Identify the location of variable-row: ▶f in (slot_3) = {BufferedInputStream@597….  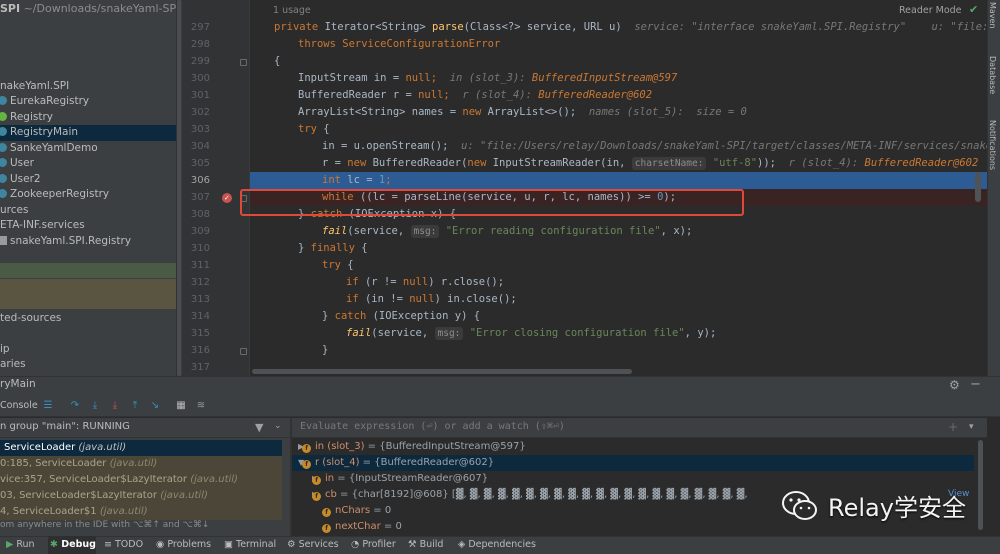
(633, 447).